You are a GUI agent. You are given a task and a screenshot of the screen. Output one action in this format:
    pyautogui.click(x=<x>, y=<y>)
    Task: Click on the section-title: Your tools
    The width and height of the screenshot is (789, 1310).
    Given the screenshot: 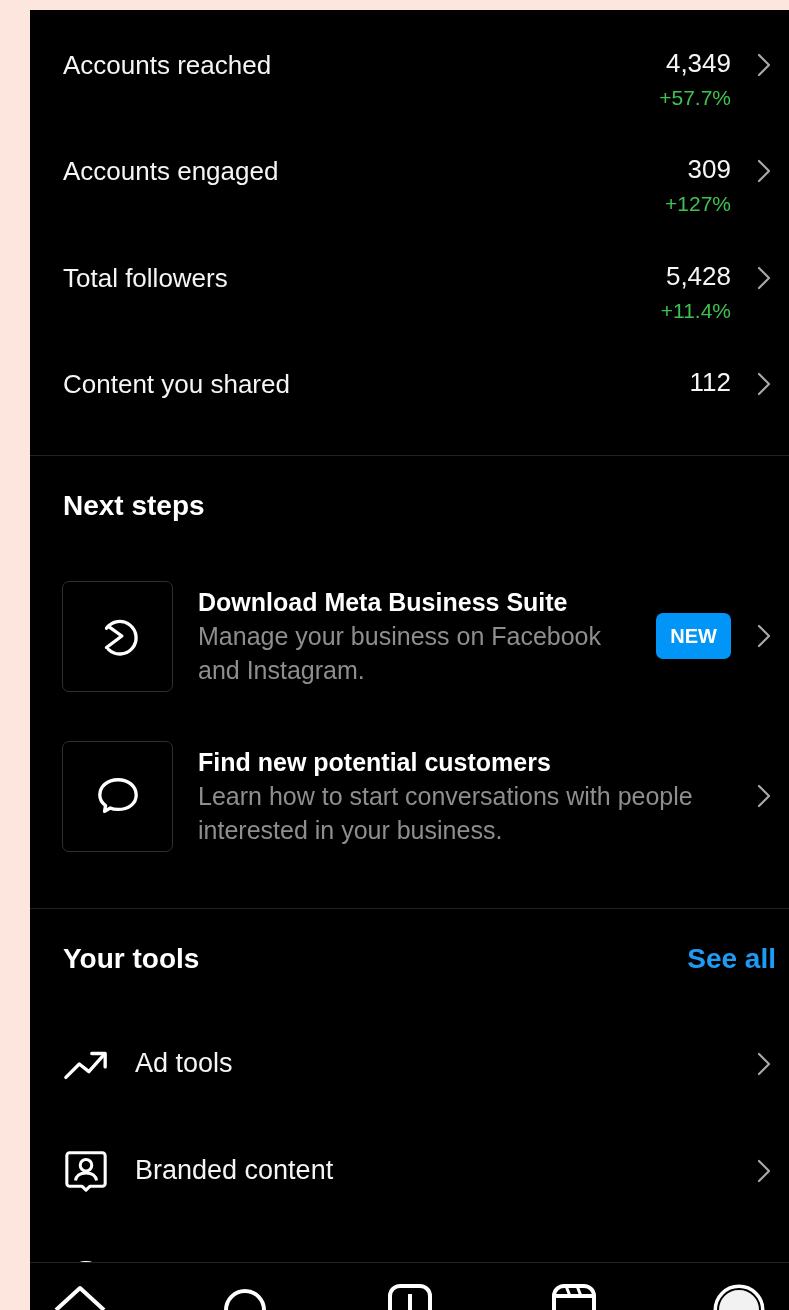 What is the action you would take?
    pyautogui.click(x=131, y=959)
    